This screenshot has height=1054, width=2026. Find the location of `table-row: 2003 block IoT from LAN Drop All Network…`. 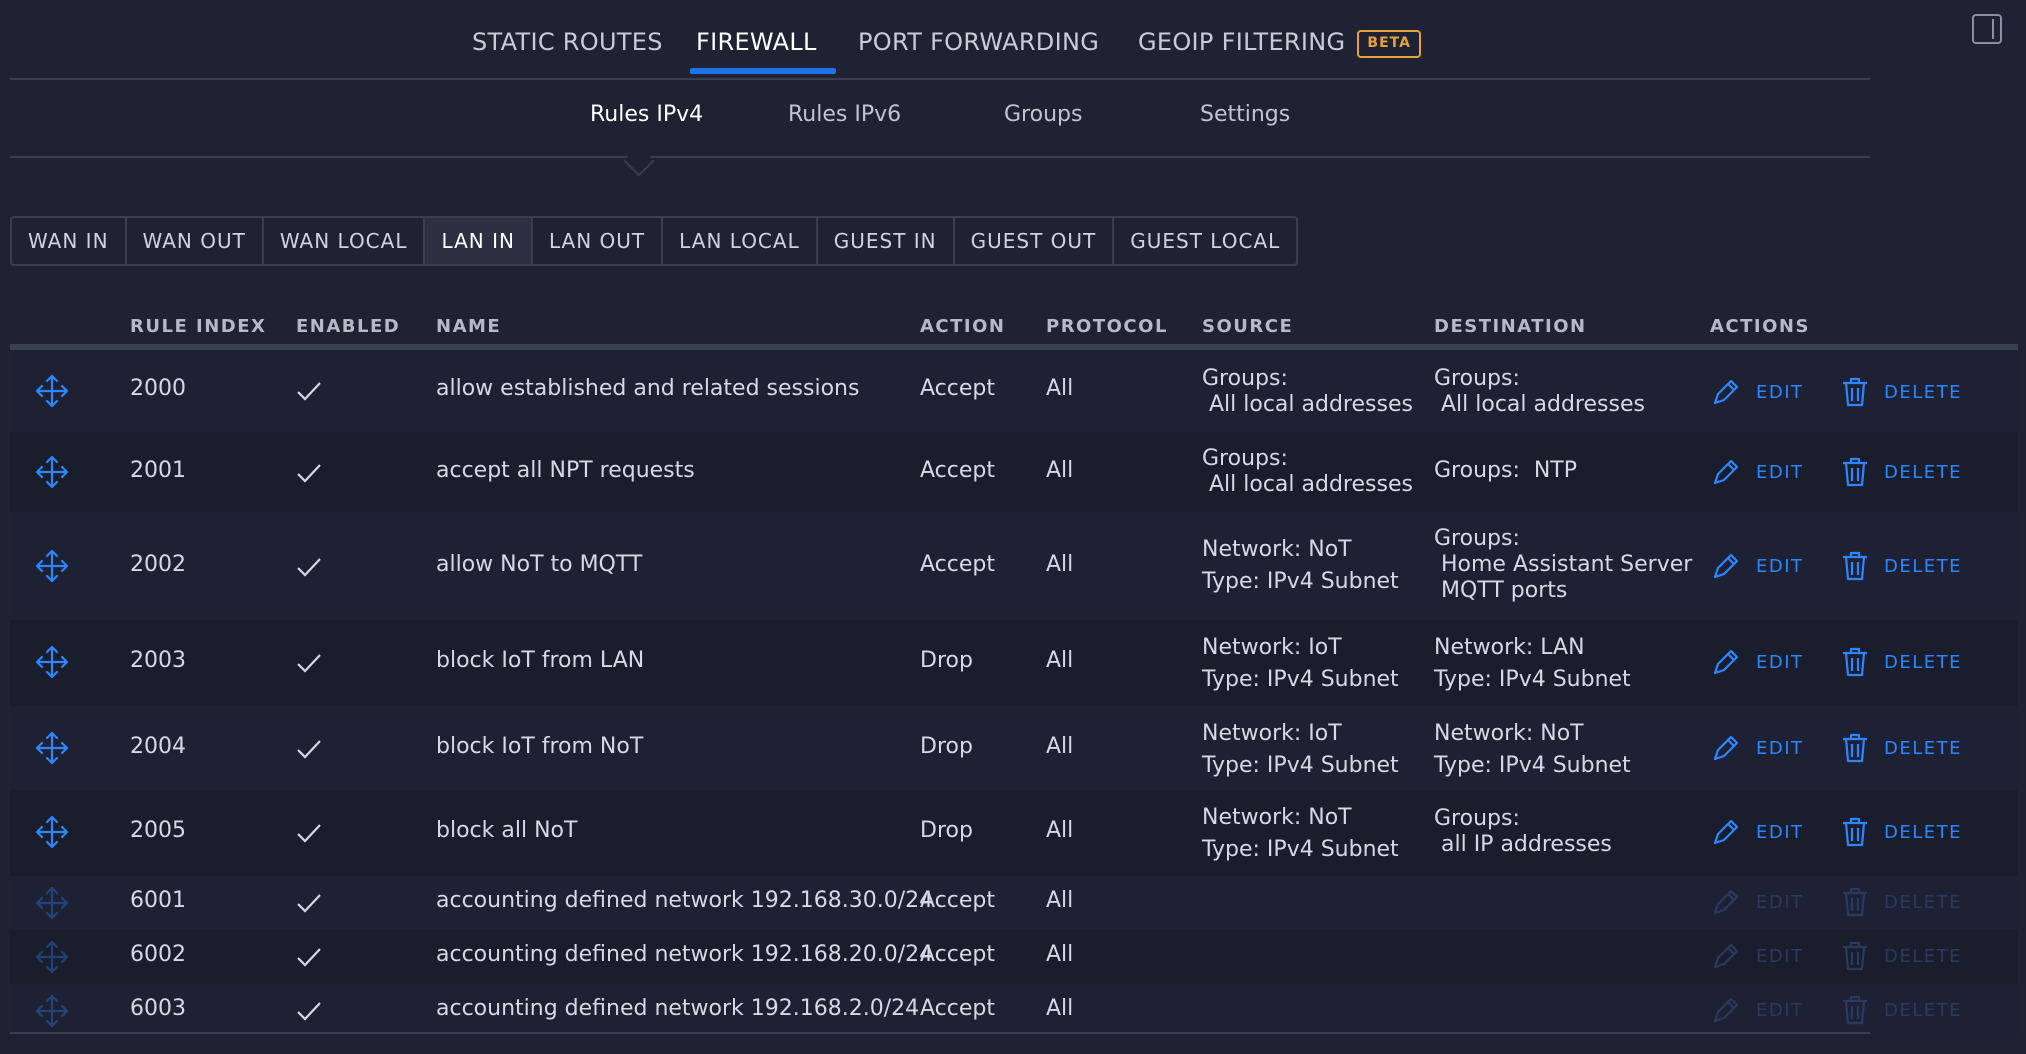

table-row: 2003 block IoT from LAN Drop All Network… is located at coordinates (1014, 663).